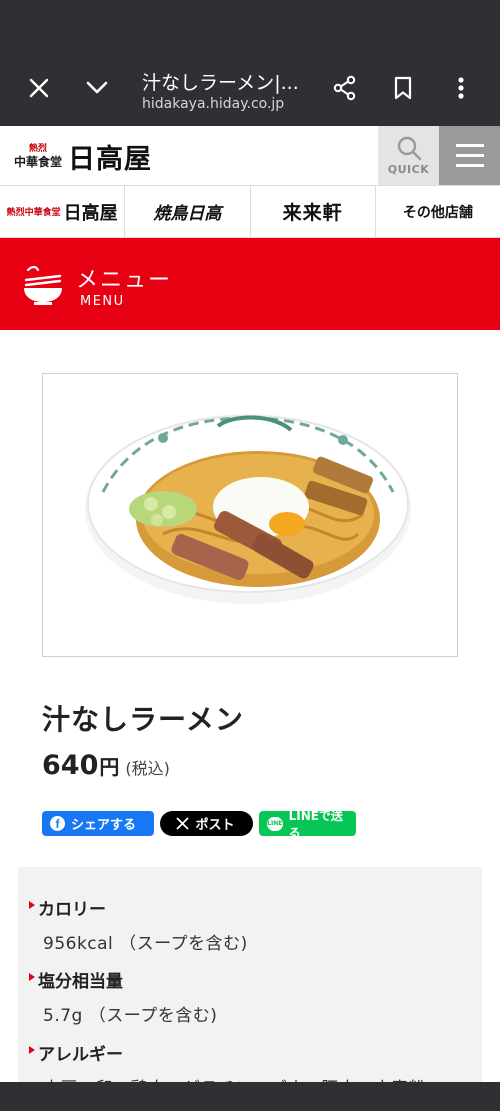 The image size is (500, 1111). What do you see at coordinates (124, 280) in the screenshot?
I see `banner-title: メニュー` at bounding box center [124, 280].